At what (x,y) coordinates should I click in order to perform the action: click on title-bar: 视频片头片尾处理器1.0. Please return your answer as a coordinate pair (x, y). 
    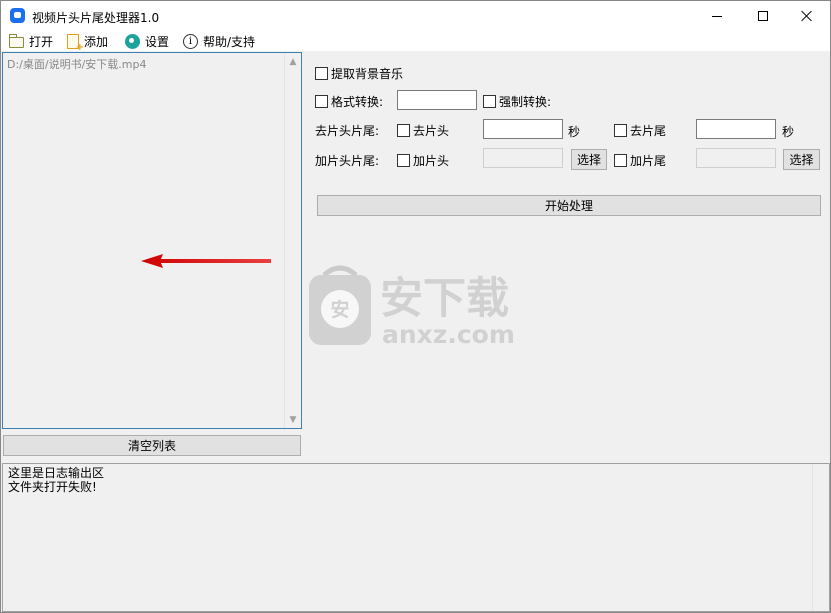
    Looking at the image, I should click on (415, 16).